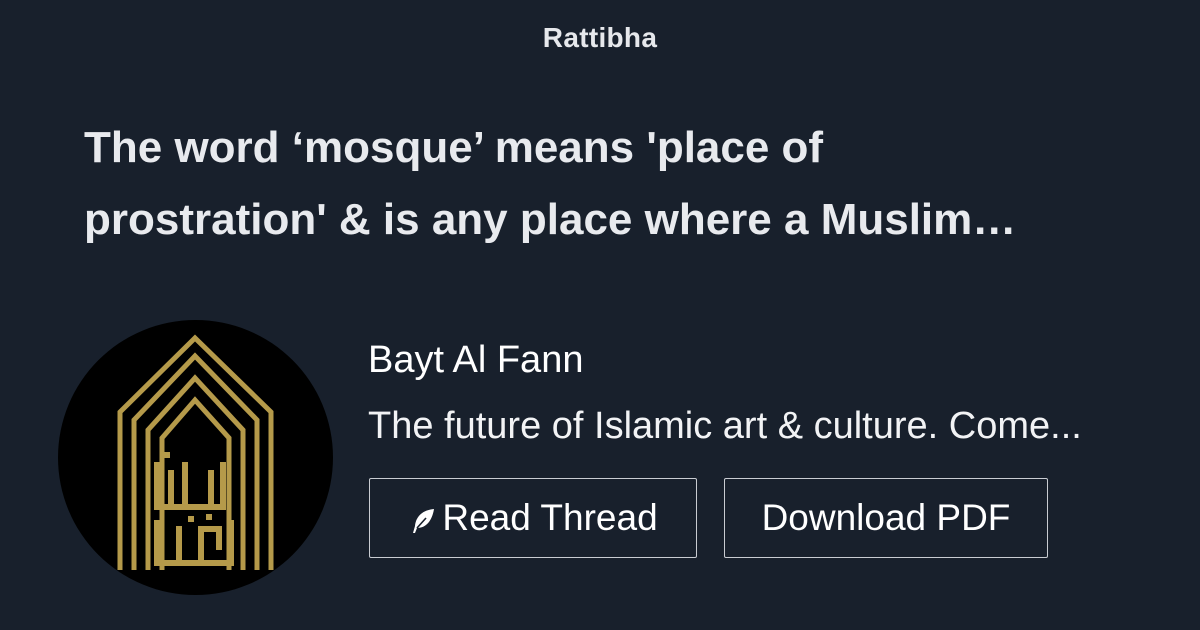 Image resolution: width=1200 pixels, height=630 pixels. I want to click on author-avatar, so click(195, 457).